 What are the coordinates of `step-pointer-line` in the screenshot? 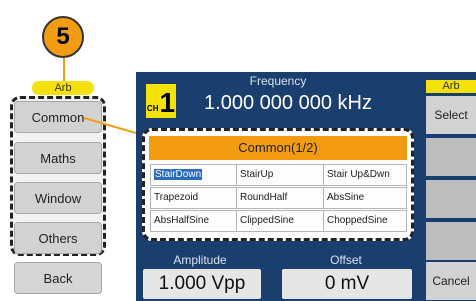 It's located at (64, 70).